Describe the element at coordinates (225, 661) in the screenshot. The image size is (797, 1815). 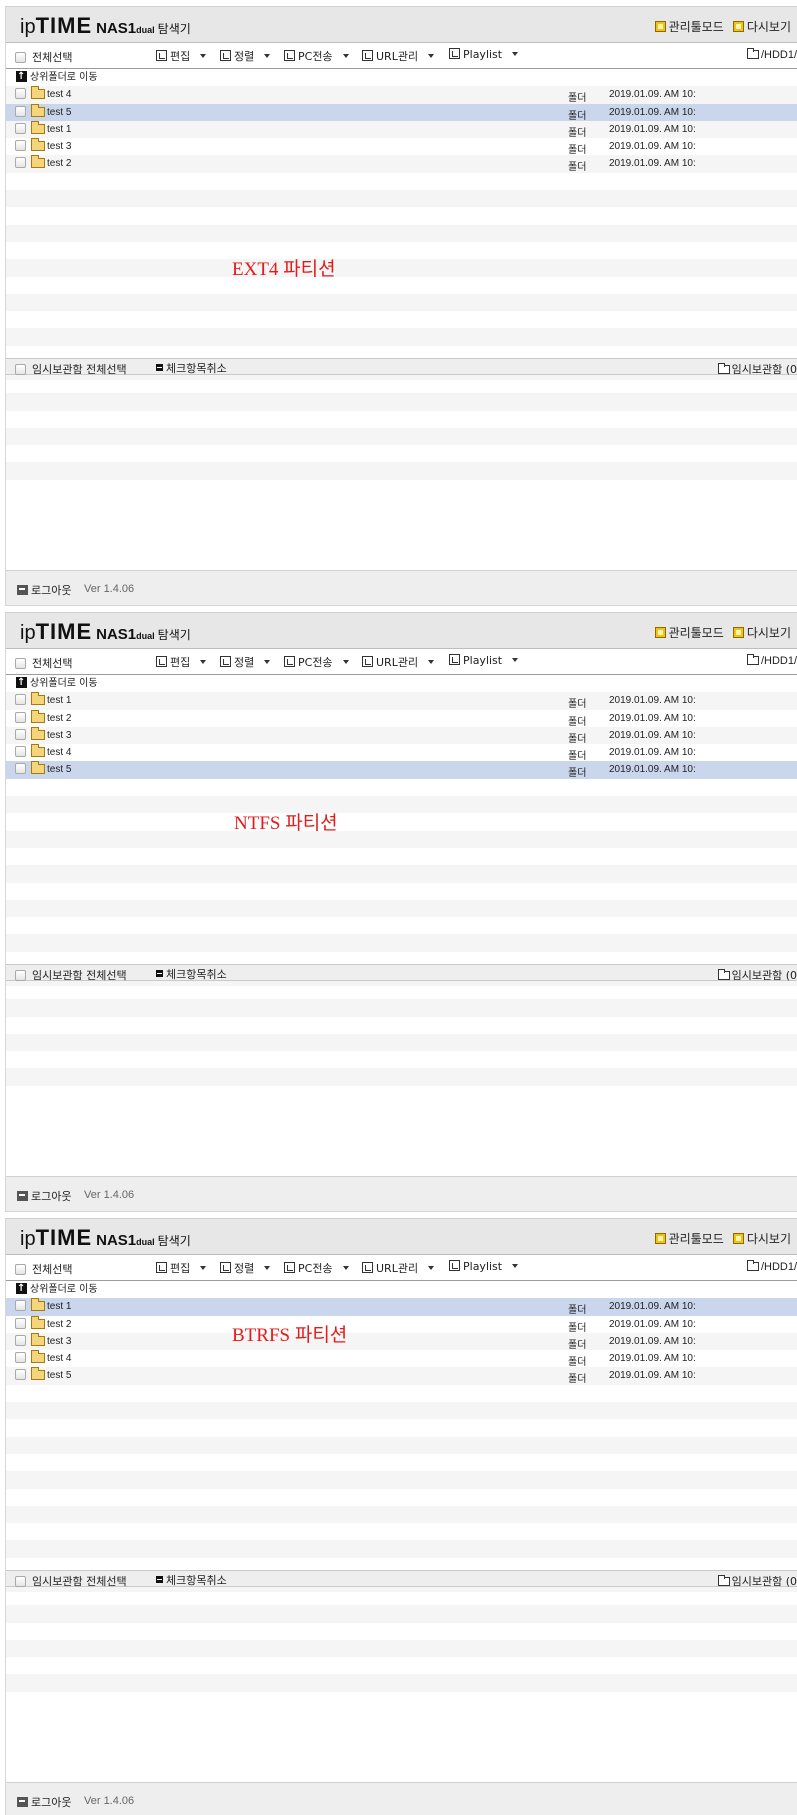
I see `sort-icon` at that location.